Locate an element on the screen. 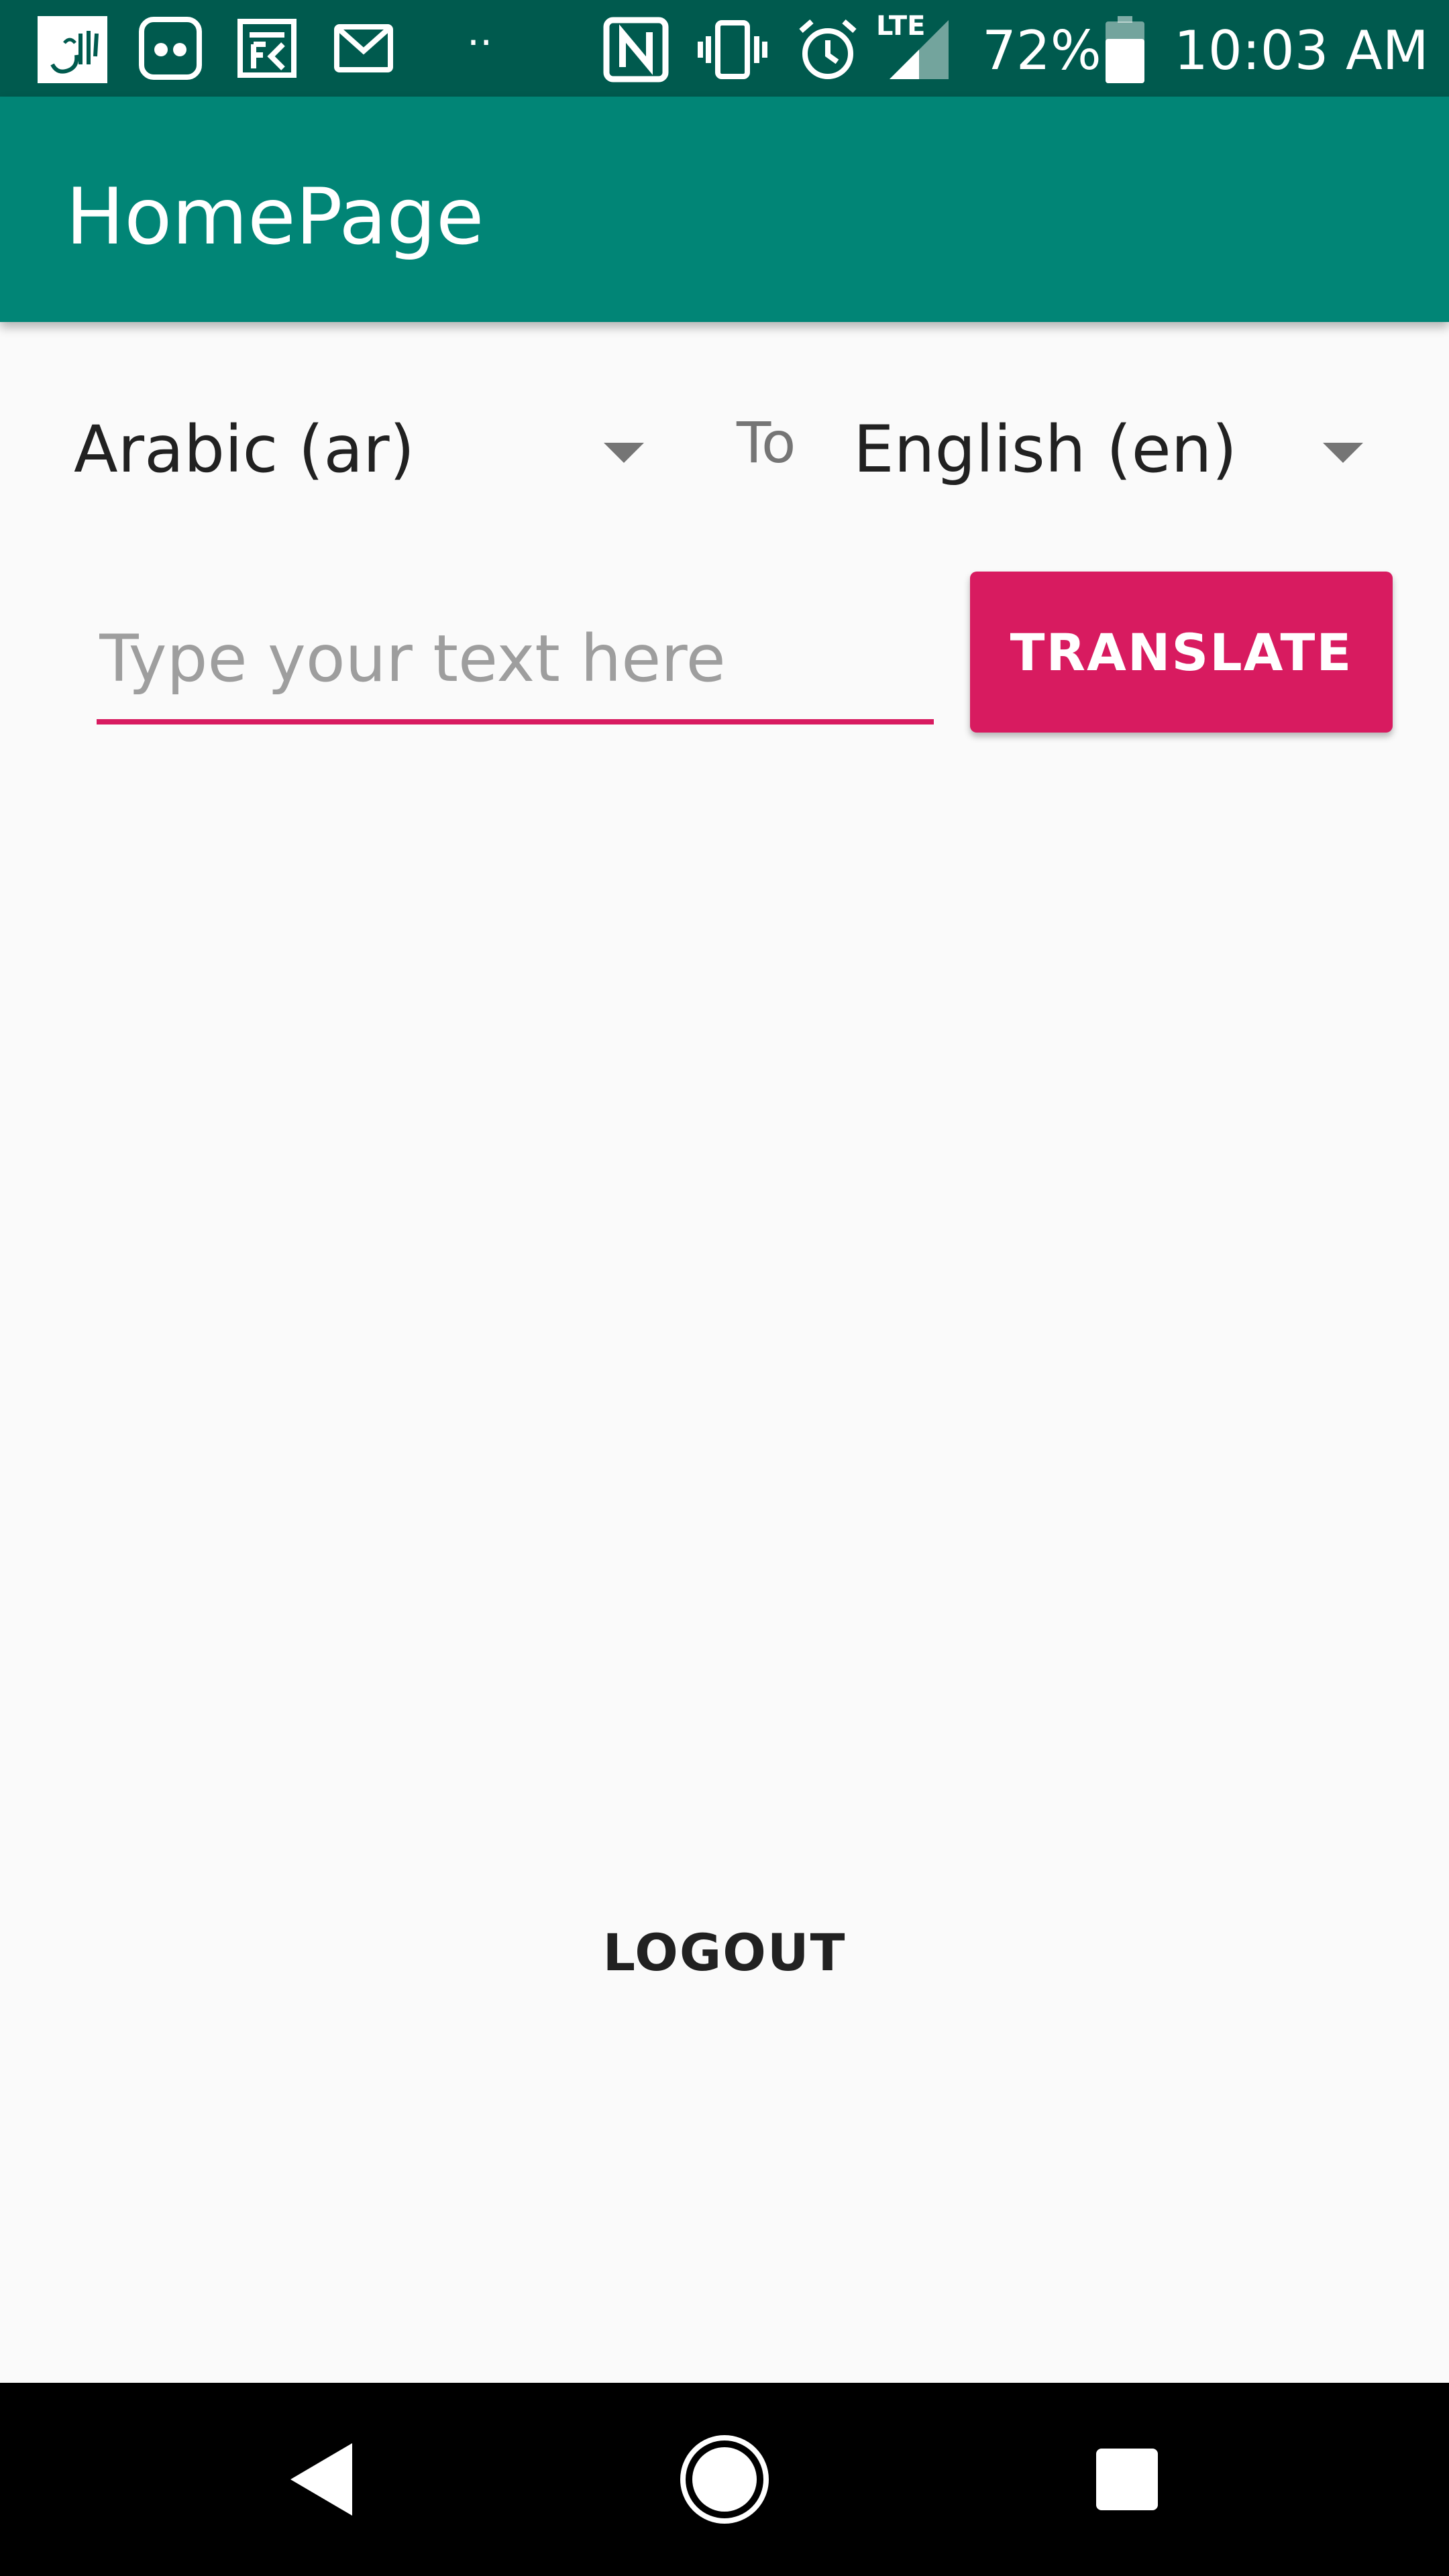  gmail-icon is located at coordinates (363, 49).